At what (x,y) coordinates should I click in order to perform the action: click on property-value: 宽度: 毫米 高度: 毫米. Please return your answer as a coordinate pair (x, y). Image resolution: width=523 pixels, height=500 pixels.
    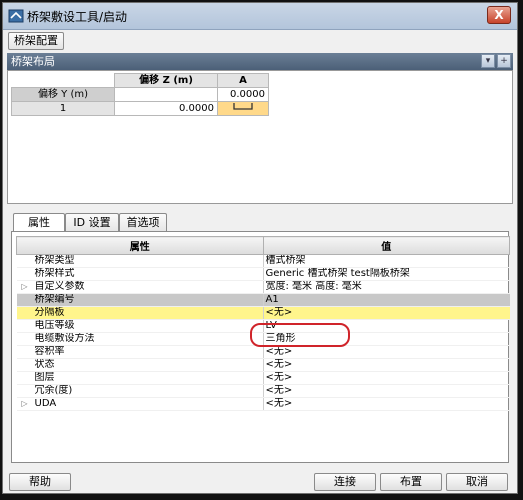
    Looking at the image, I should click on (386, 287).